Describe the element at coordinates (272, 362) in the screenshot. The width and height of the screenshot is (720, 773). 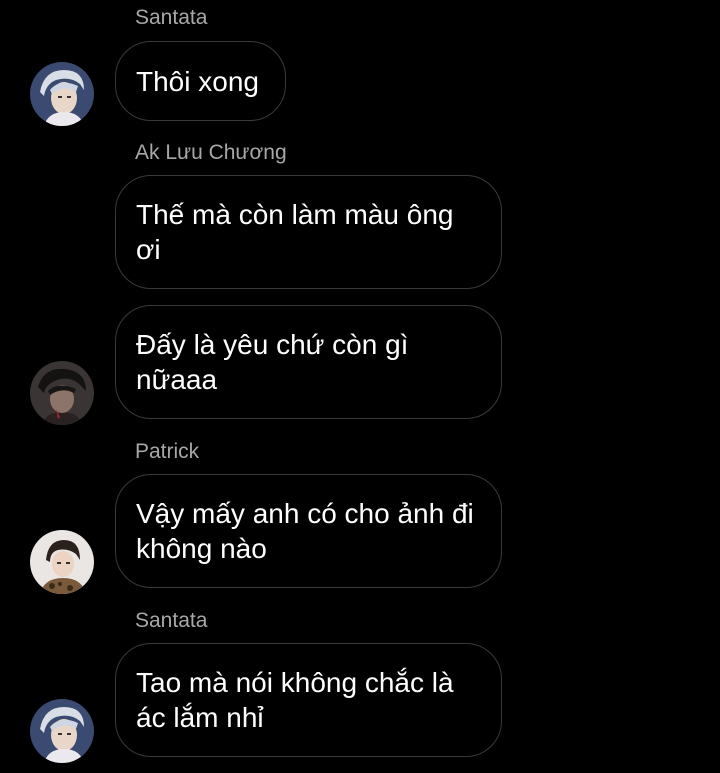
I see `message-text: Đấy là yêu chứ còn gì nữaaa` at that location.